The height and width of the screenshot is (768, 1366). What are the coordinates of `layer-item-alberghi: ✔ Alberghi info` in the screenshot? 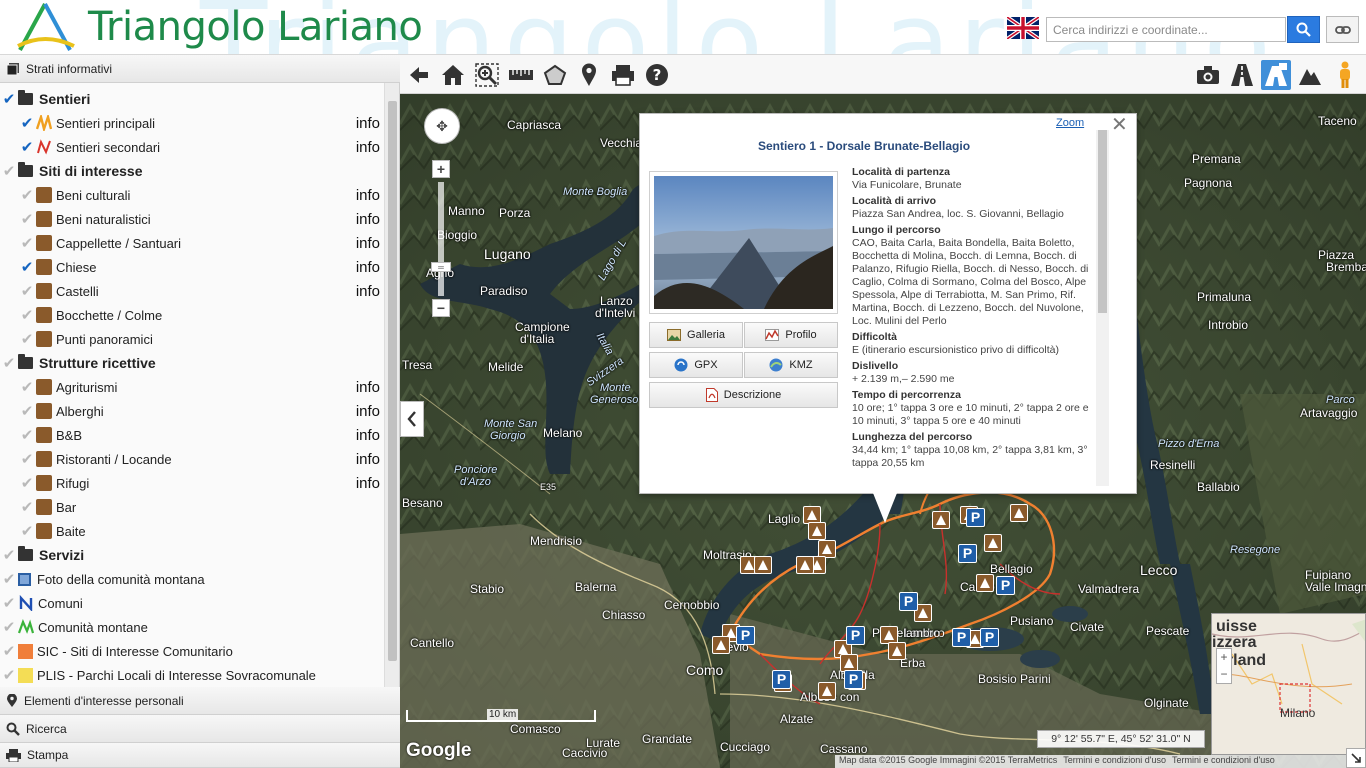 It's located at (192, 411).